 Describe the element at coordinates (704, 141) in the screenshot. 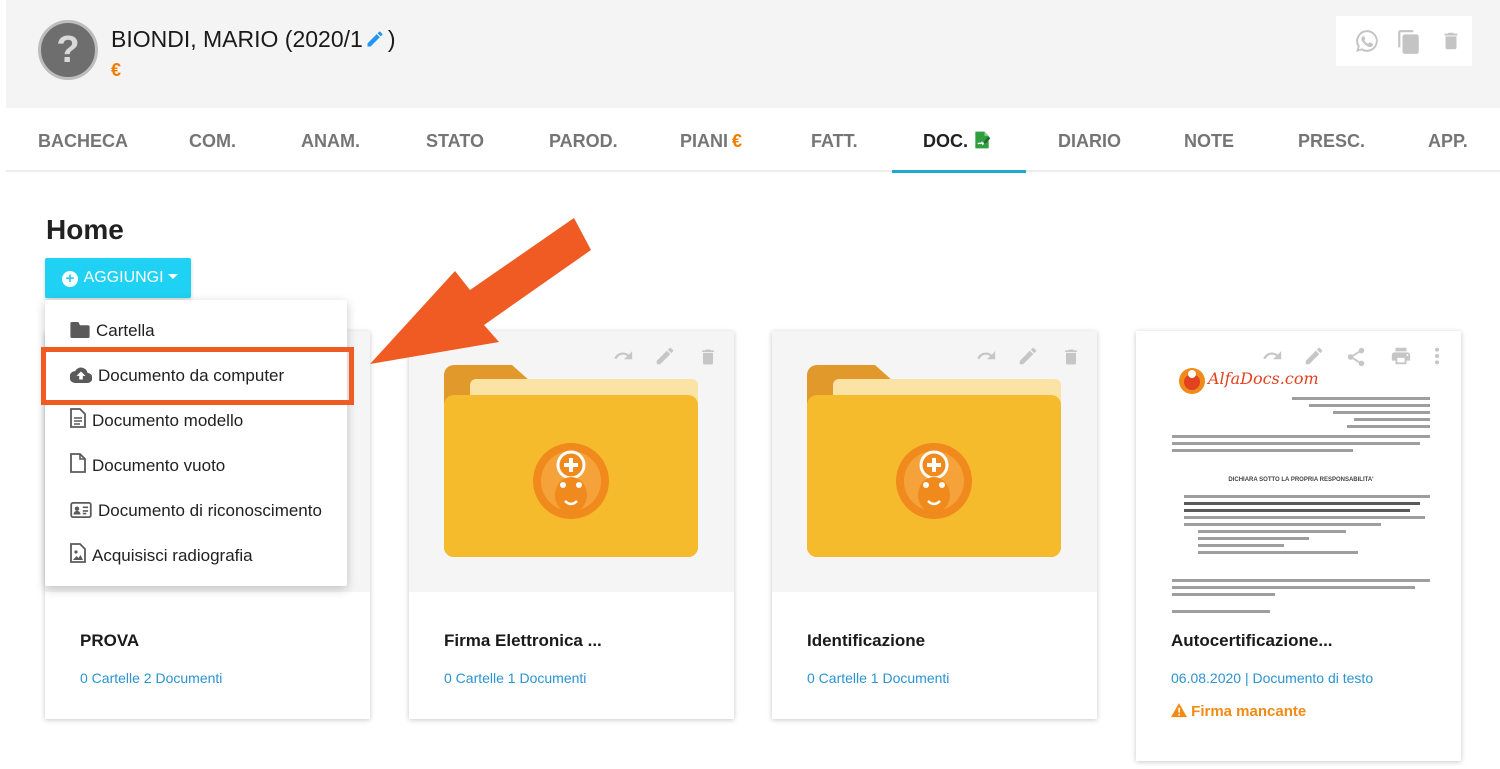

I see `tab-piani-label: PIANI` at that location.